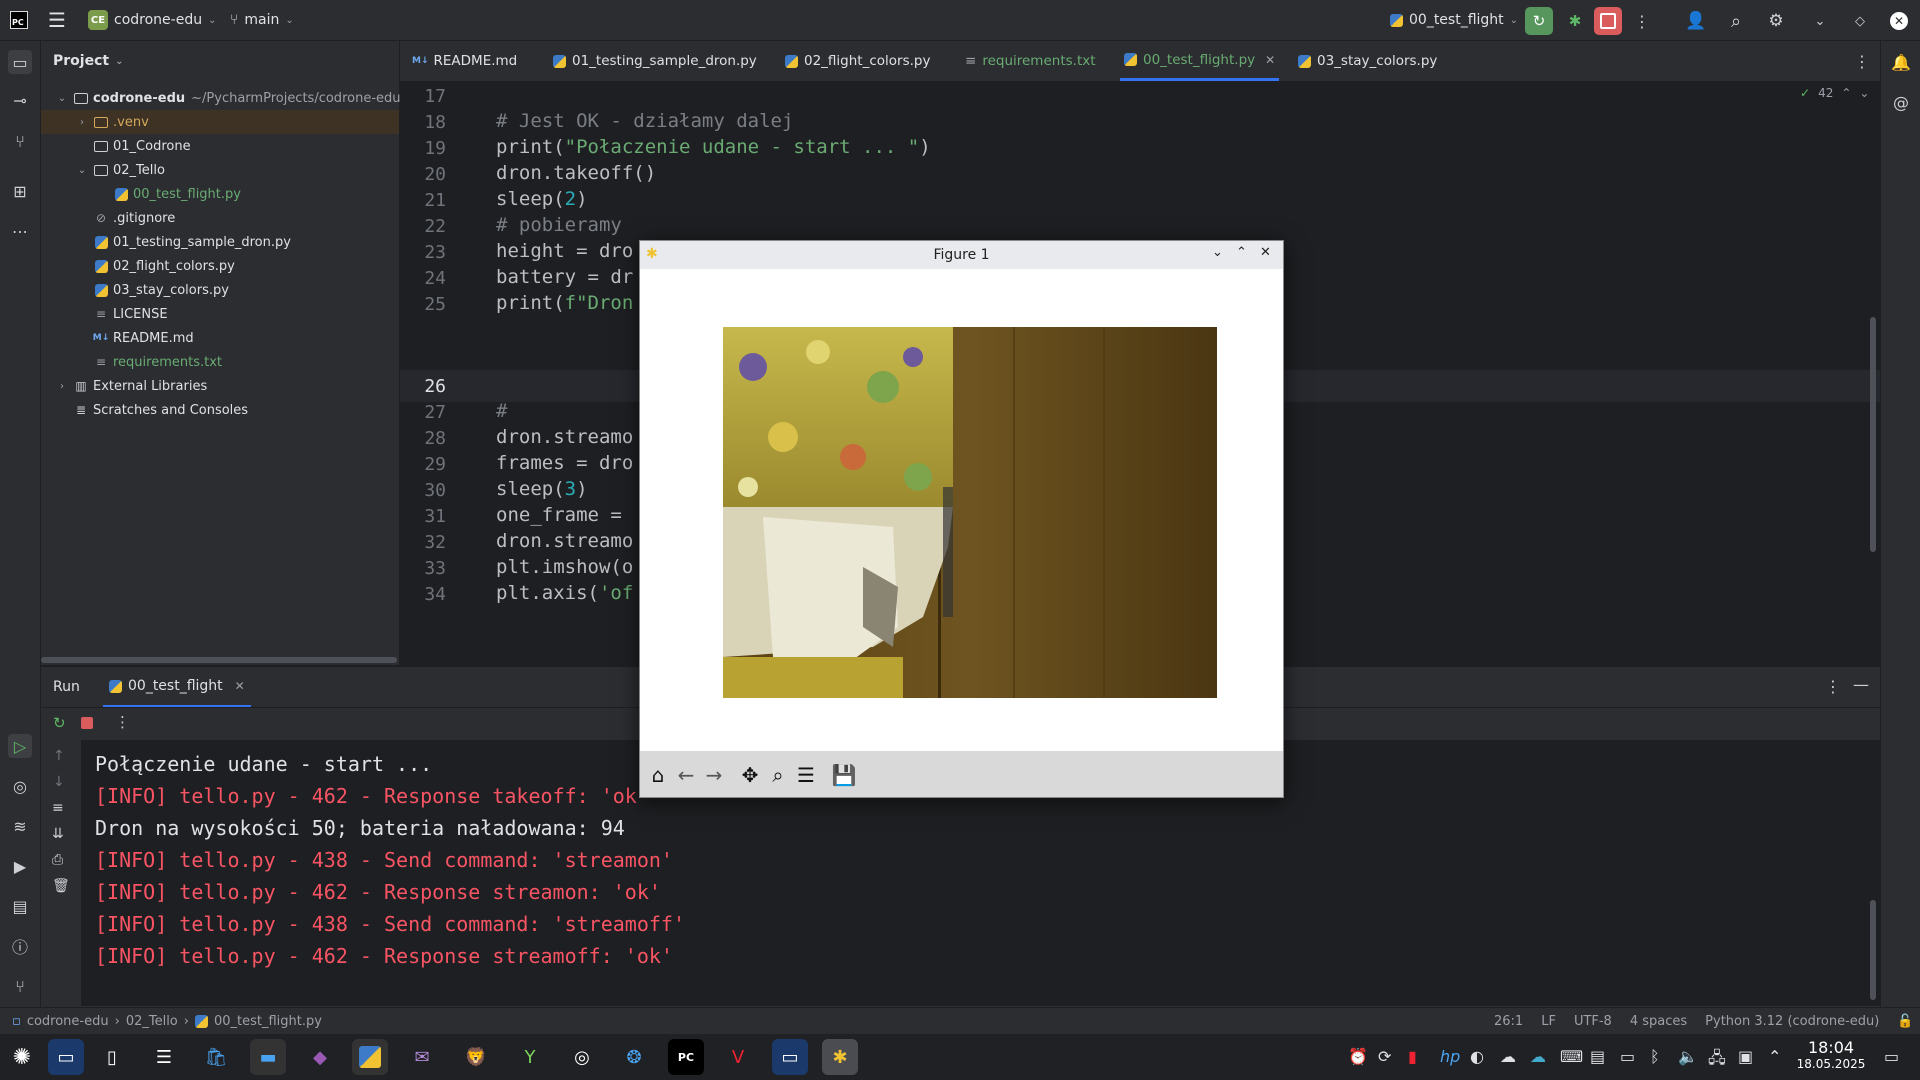  Describe the element at coordinates (1861, 684) in the screenshot. I see `hide-panel-icon: —` at that location.